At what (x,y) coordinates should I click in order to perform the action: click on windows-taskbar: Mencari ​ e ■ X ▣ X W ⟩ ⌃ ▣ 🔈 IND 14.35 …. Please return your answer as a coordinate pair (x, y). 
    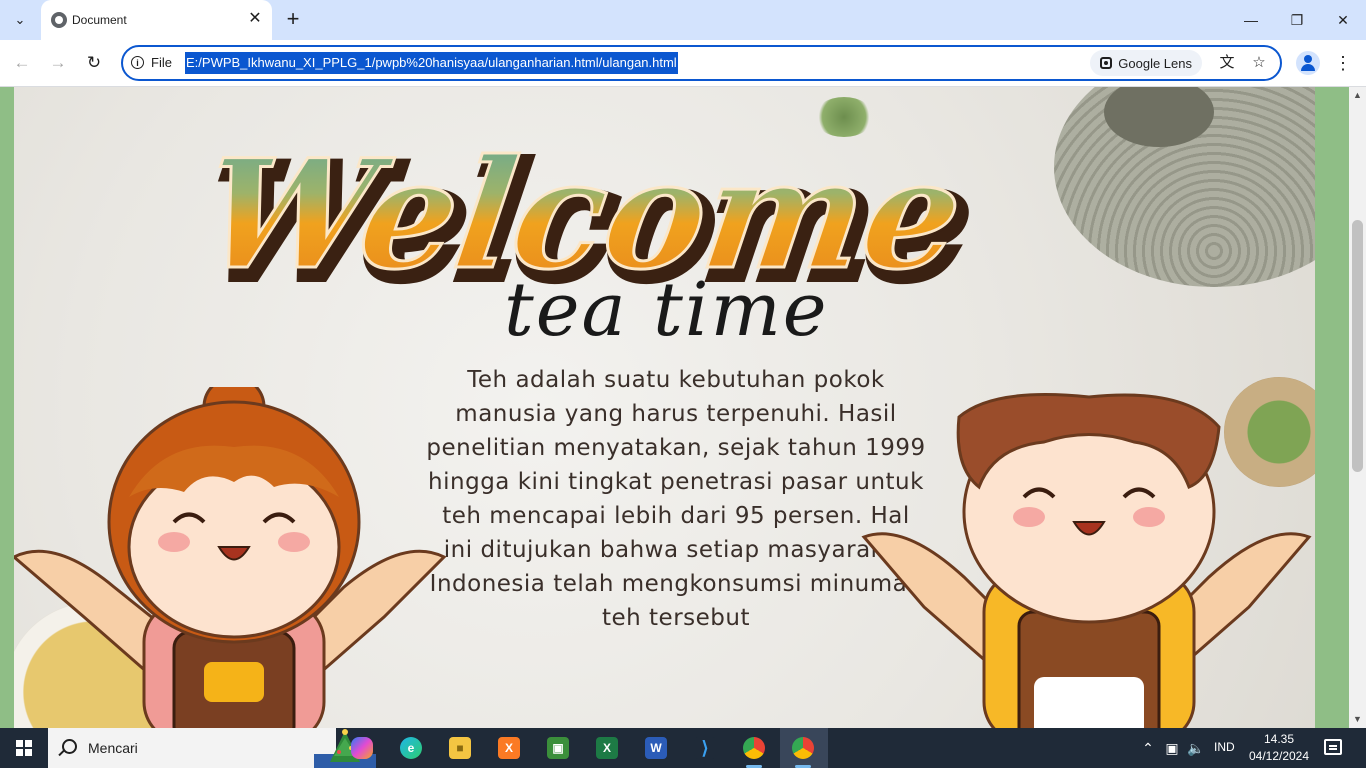
    Looking at the image, I should click on (683, 748).